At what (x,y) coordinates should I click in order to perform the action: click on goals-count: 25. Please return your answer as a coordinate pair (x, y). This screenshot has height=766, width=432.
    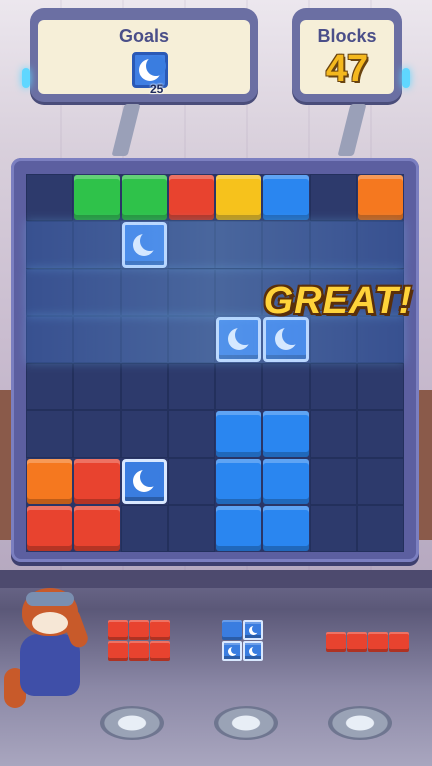
    Looking at the image, I should click on (157, 89).